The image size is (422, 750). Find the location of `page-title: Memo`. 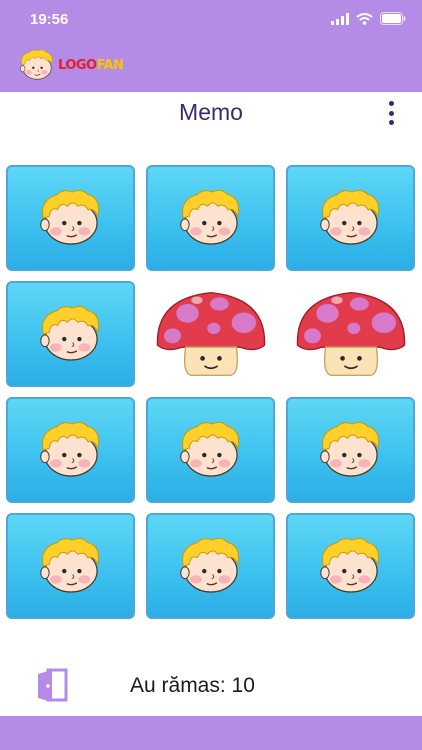

page-title: Memo is located at coordinates (211, 112).